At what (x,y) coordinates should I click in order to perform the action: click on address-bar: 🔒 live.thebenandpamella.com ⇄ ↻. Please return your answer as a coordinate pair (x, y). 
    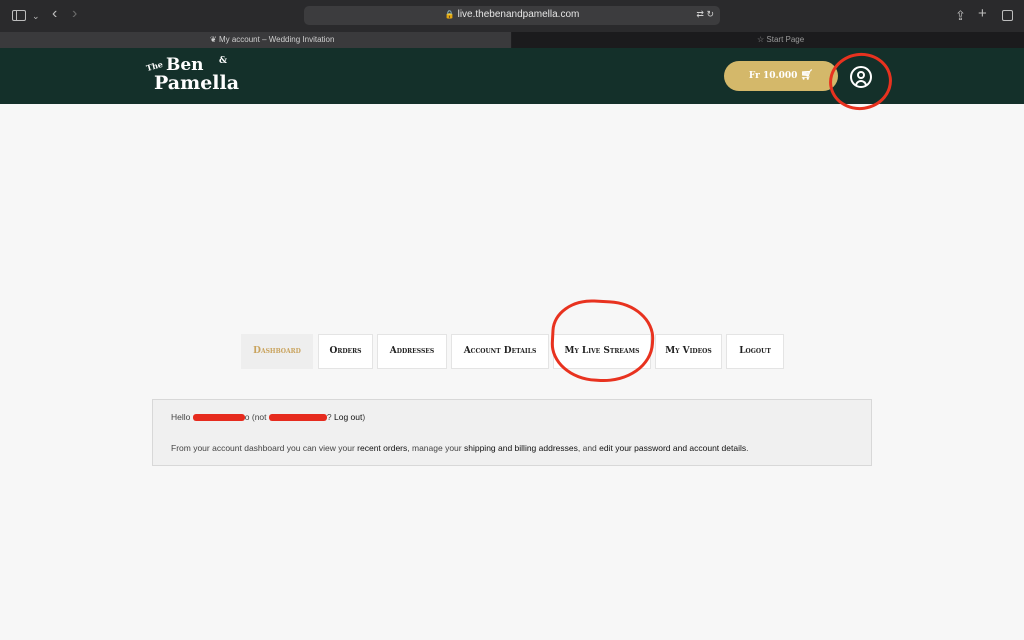
    Looking at the image, I should click on (512, 15).